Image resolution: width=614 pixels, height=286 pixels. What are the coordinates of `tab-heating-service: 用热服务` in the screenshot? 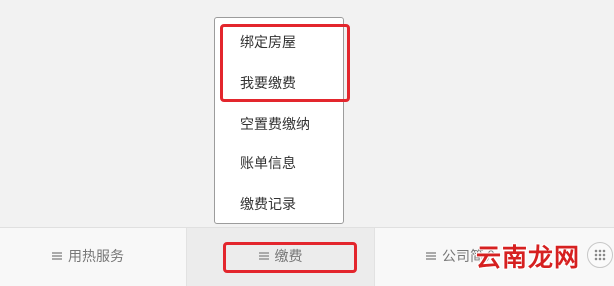 It's located at (88, 257).